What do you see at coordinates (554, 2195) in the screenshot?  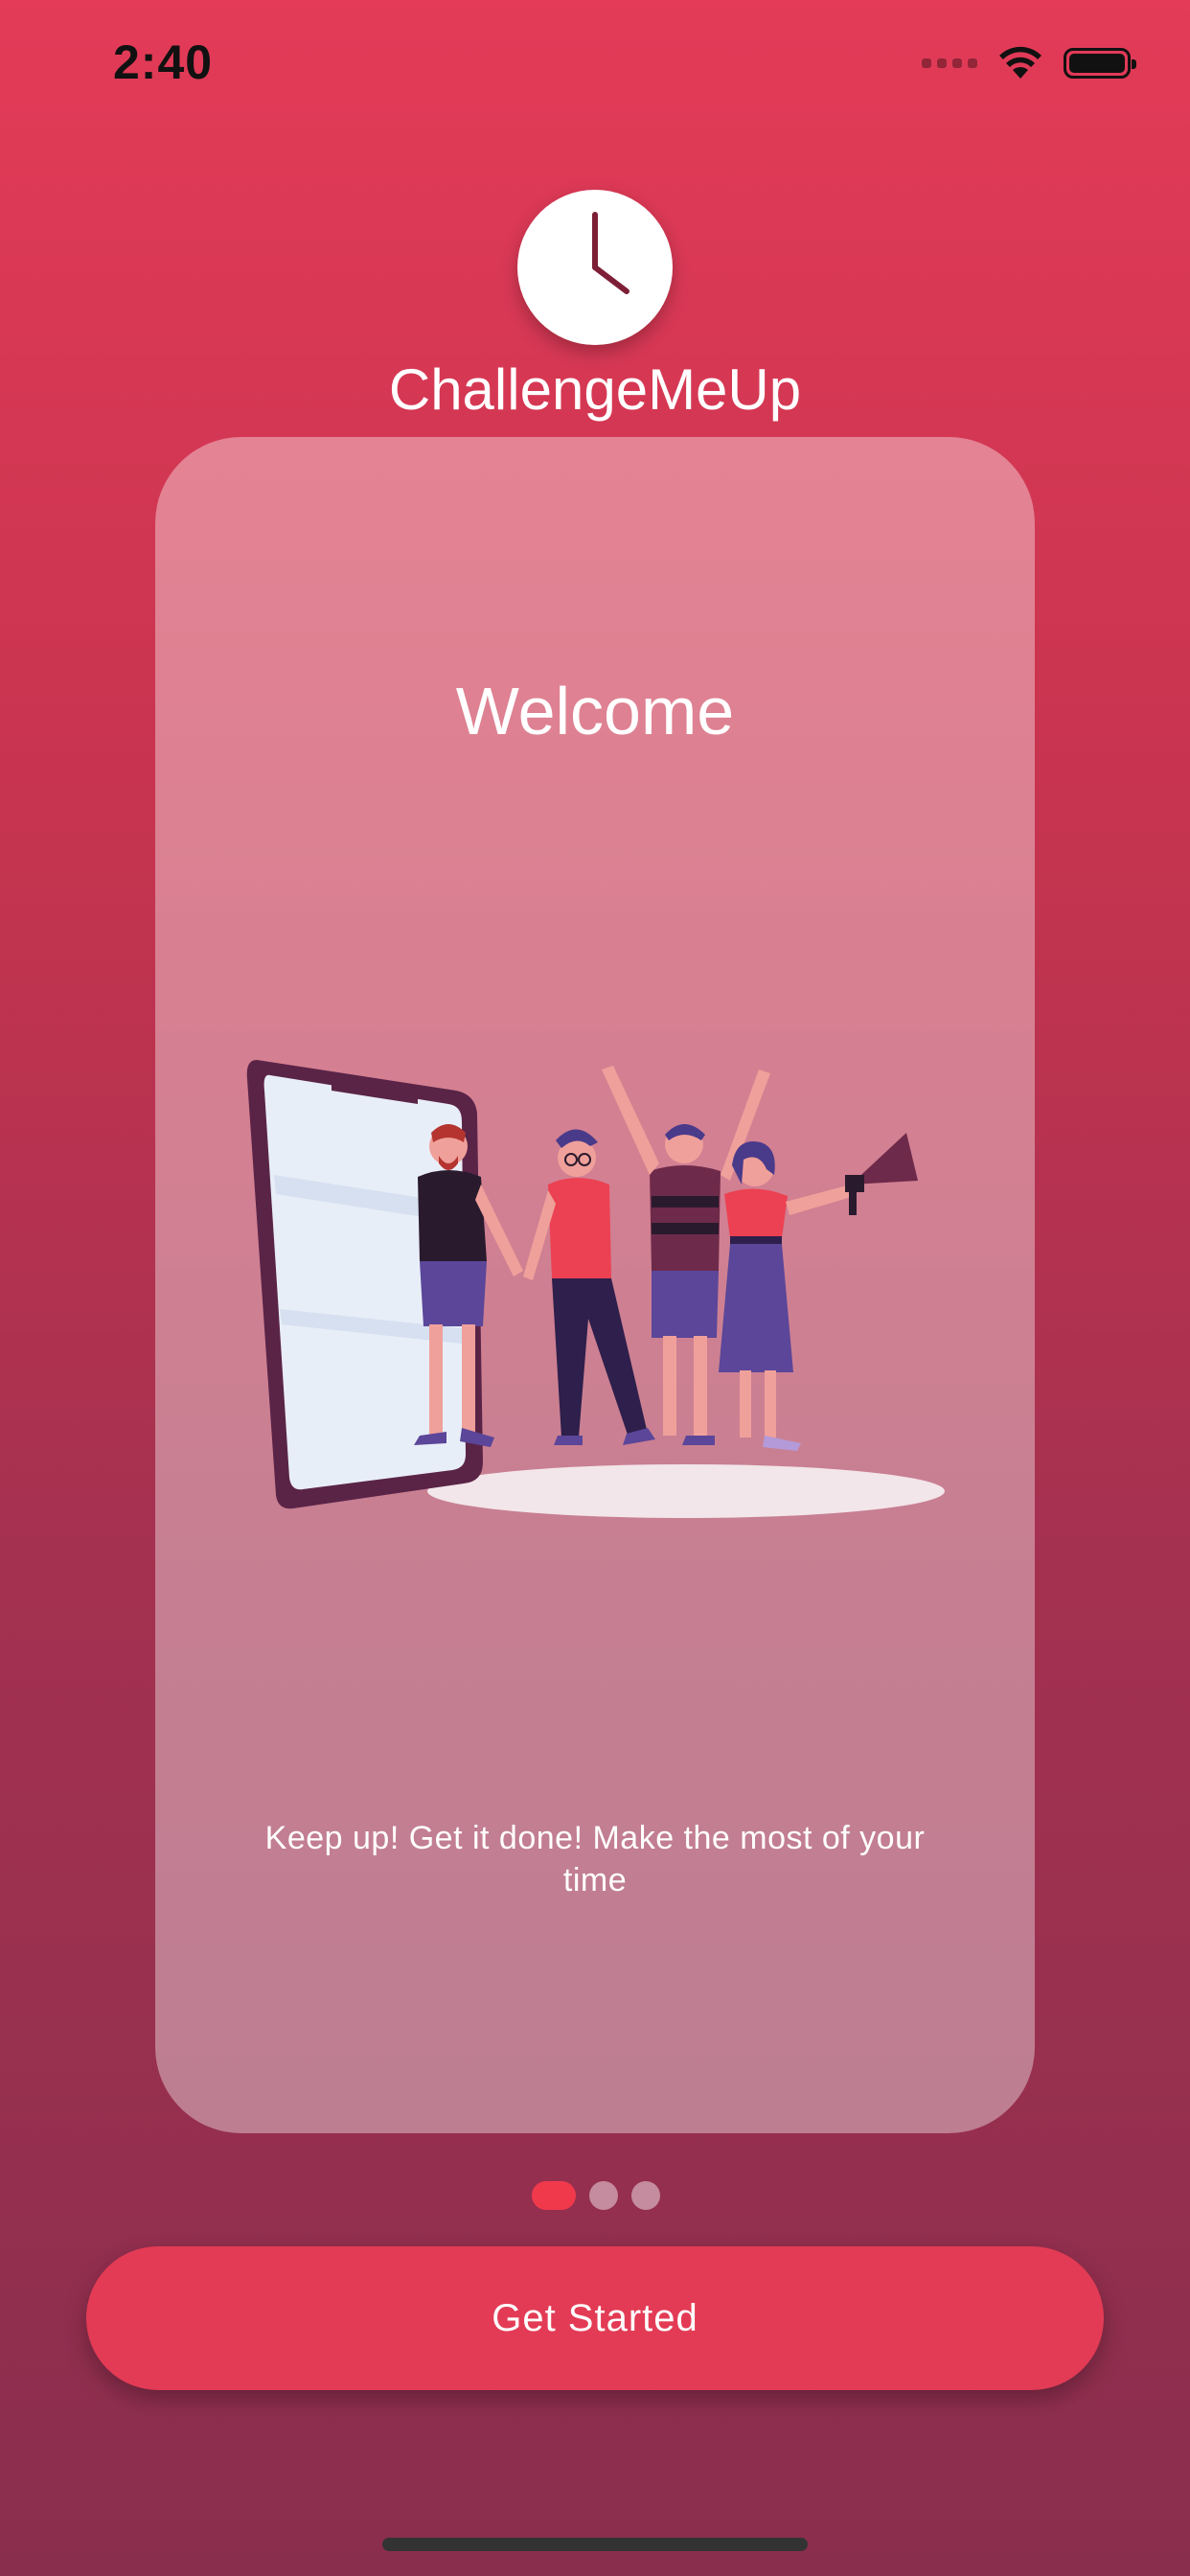 I see `page-dot-active` at bounding box center [554, 2195].